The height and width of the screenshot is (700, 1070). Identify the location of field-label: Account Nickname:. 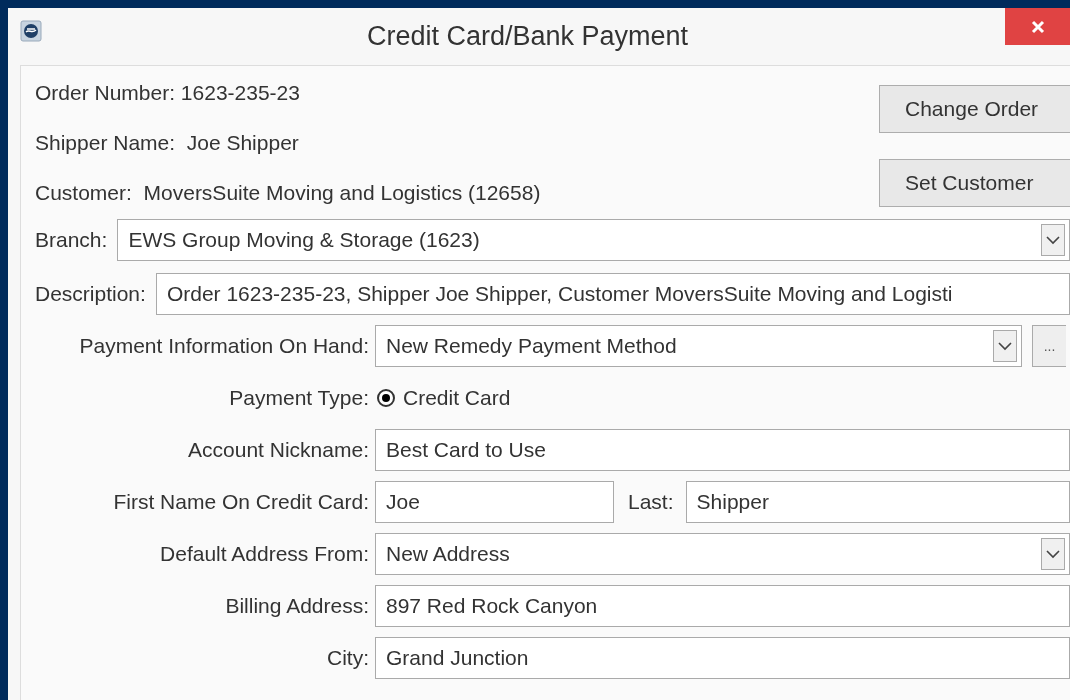
(278, 450).